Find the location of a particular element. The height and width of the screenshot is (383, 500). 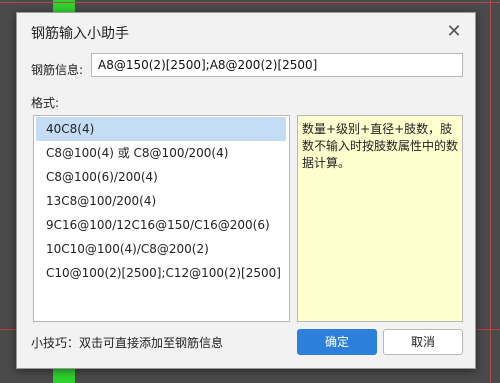

format-list-item: C8@100(4) 或 C8@100/200(4) is located at coordinates (161, 153).